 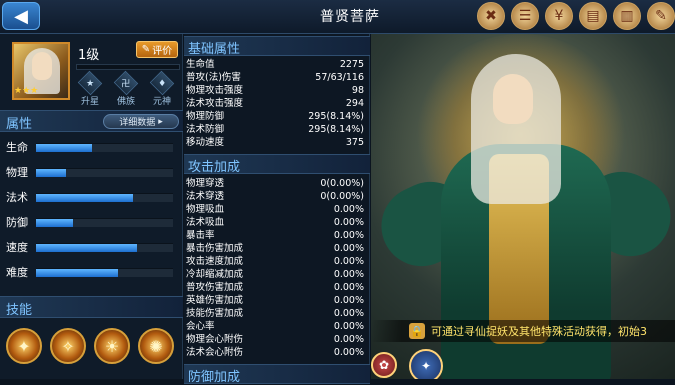 What do you see at coordinates (593, 16) in the screenshot?
I see `document-icon: ▤` at bounding box center [593, 16].